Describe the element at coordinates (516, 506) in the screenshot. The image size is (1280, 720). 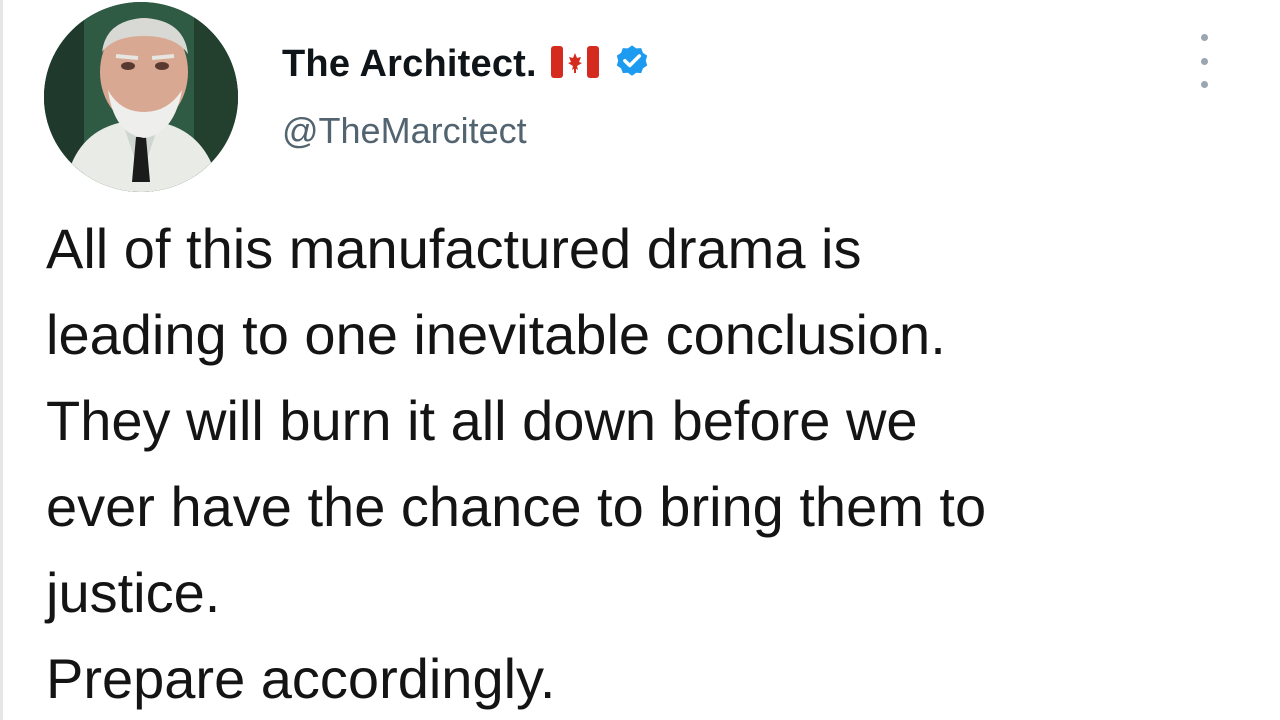
I see `tweet-text-line: ever have the chance to bring them to` at that location.